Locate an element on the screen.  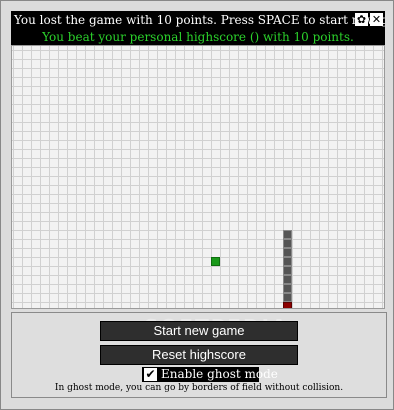
start-new-game-button: Start new game is located at coordinates (199, 331).